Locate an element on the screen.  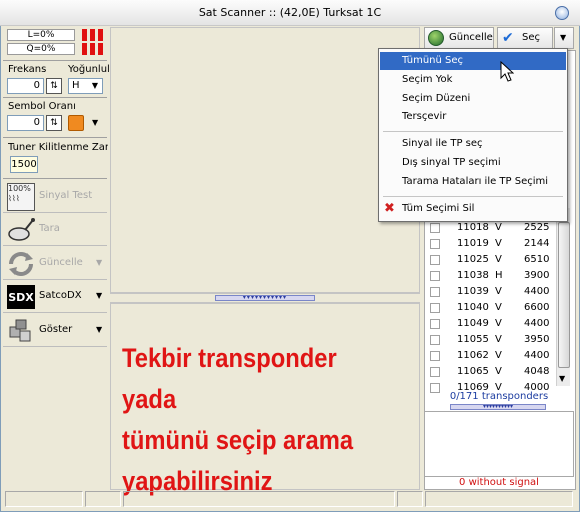
transponder-count: 0/171 transponders is located at coordinates (499, 396).